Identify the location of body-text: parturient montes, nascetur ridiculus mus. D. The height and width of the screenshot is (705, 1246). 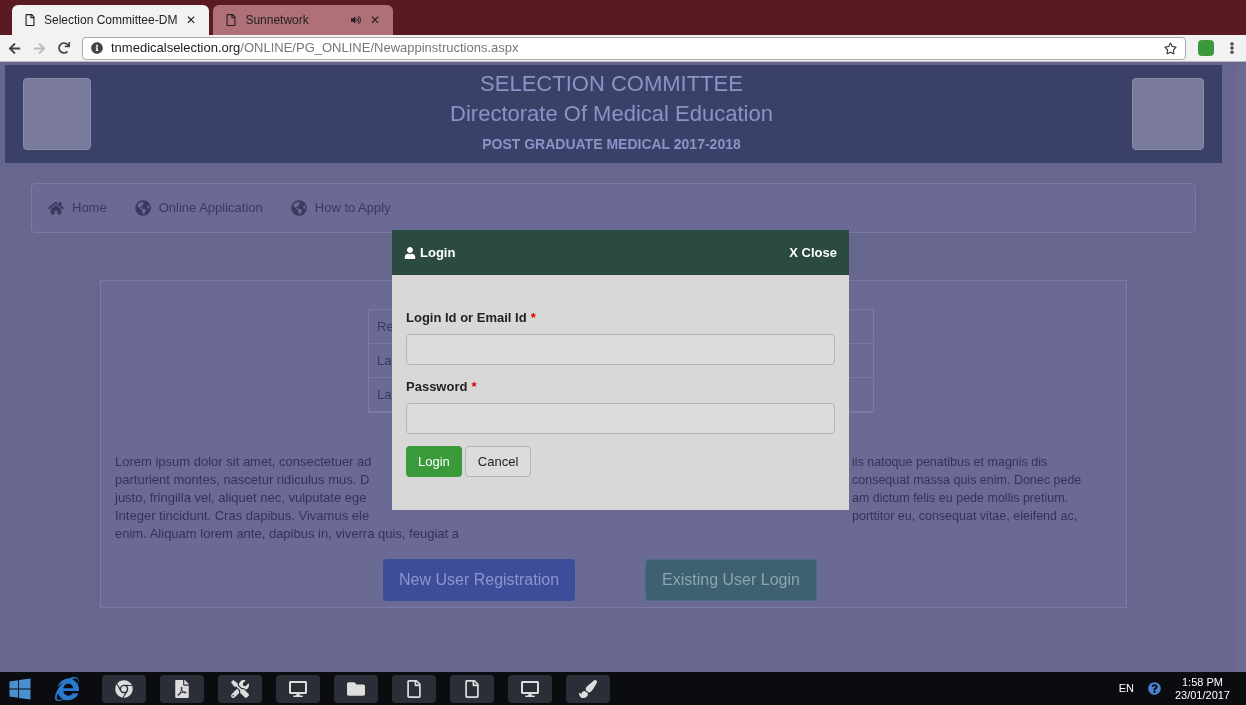
(243, 480).